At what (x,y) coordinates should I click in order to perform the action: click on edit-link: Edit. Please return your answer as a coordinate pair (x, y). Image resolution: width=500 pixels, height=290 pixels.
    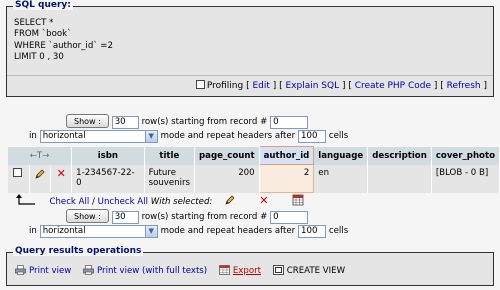
    Looking at the image, I should click on (260, 86).